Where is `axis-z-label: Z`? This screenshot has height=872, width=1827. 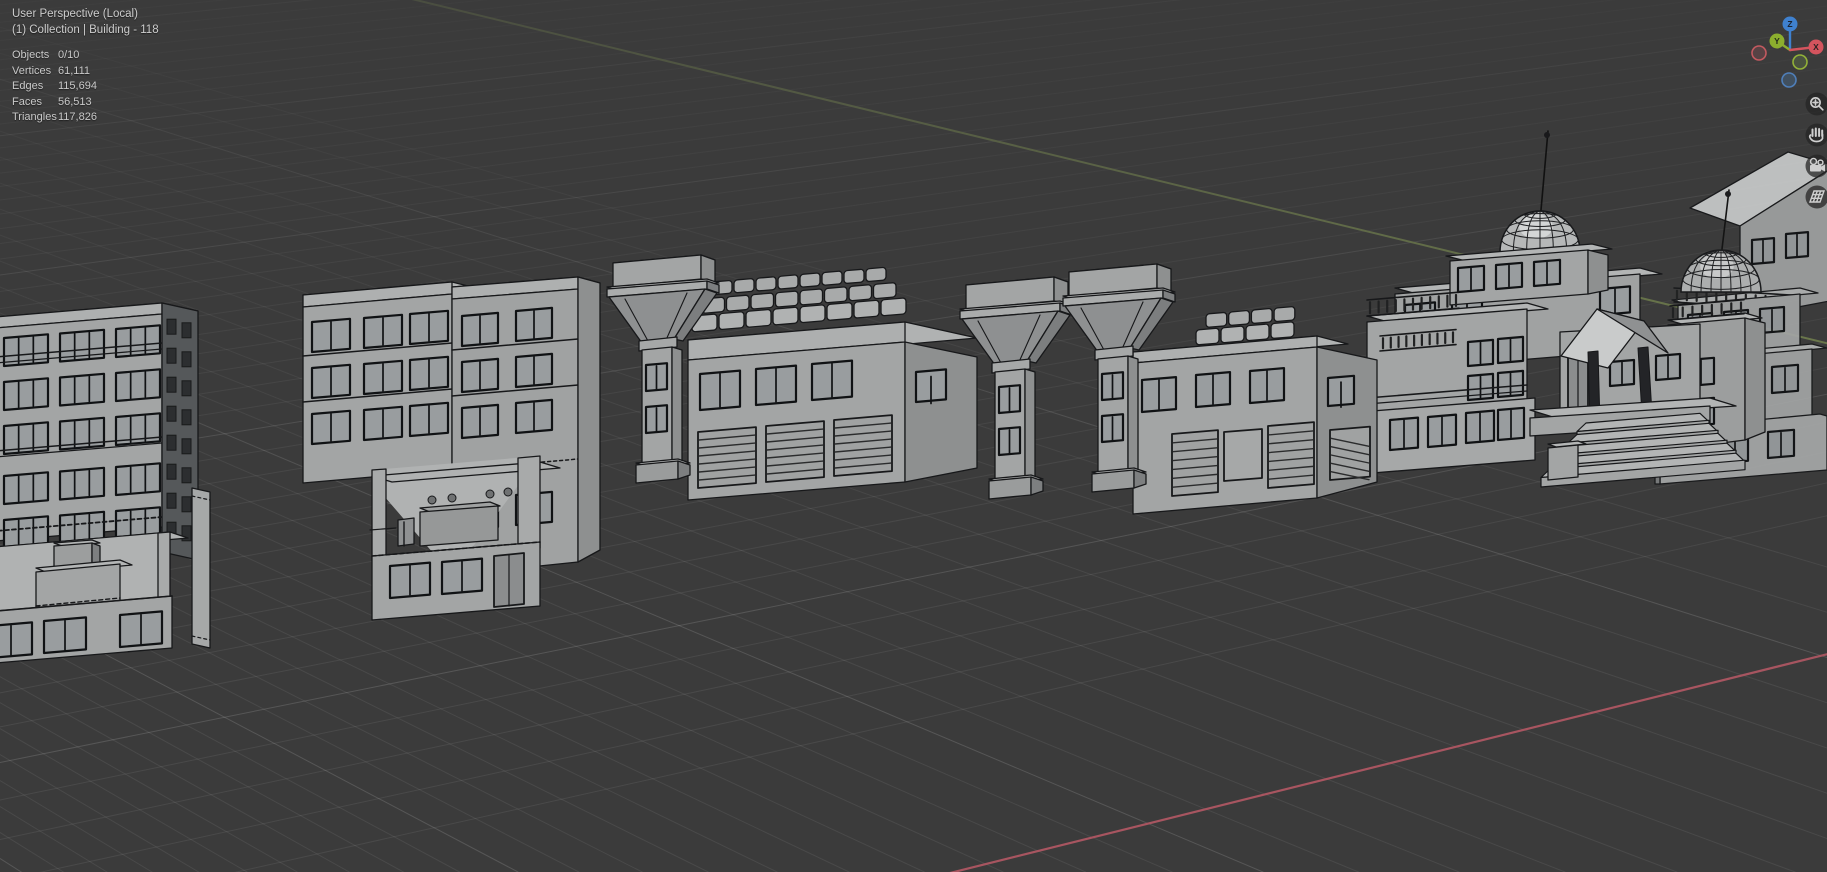 axis-z-label: Z is located at coordinates (1789, 24).